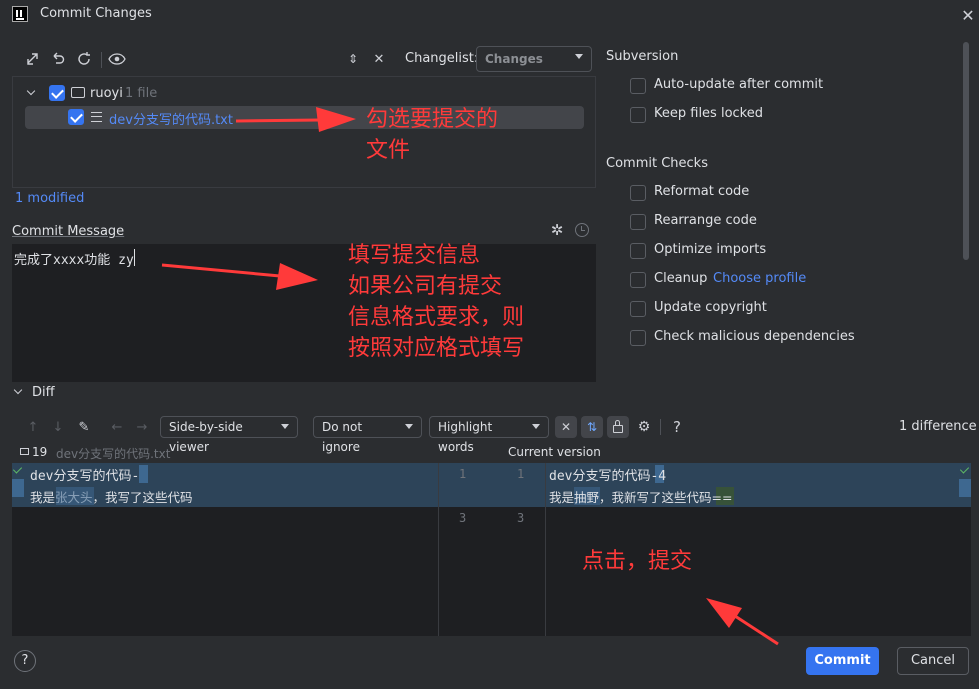 Image resolution: width=979 pixels, height=689 pixels. What do you see at coordinates (436, 302) in the screenshot?
I see `annotation-fill-message: 填写提交信息 如果公司有提交 信息格式要求，则 按照对应格式填写` at bounding box center [436, 302].